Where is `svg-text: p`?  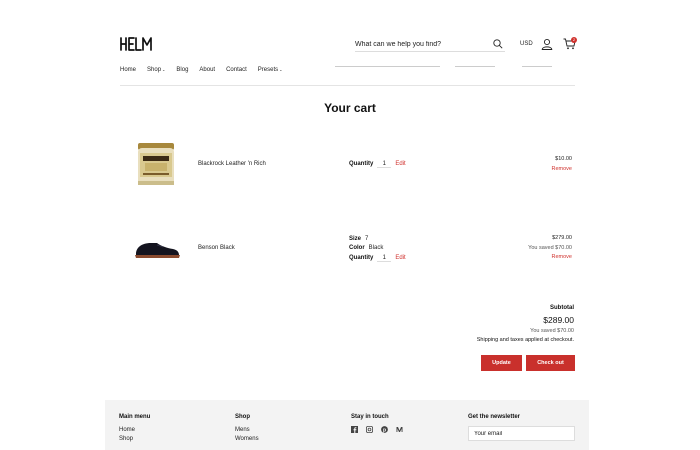
svg-text: p is located at coordinates (384, 430).